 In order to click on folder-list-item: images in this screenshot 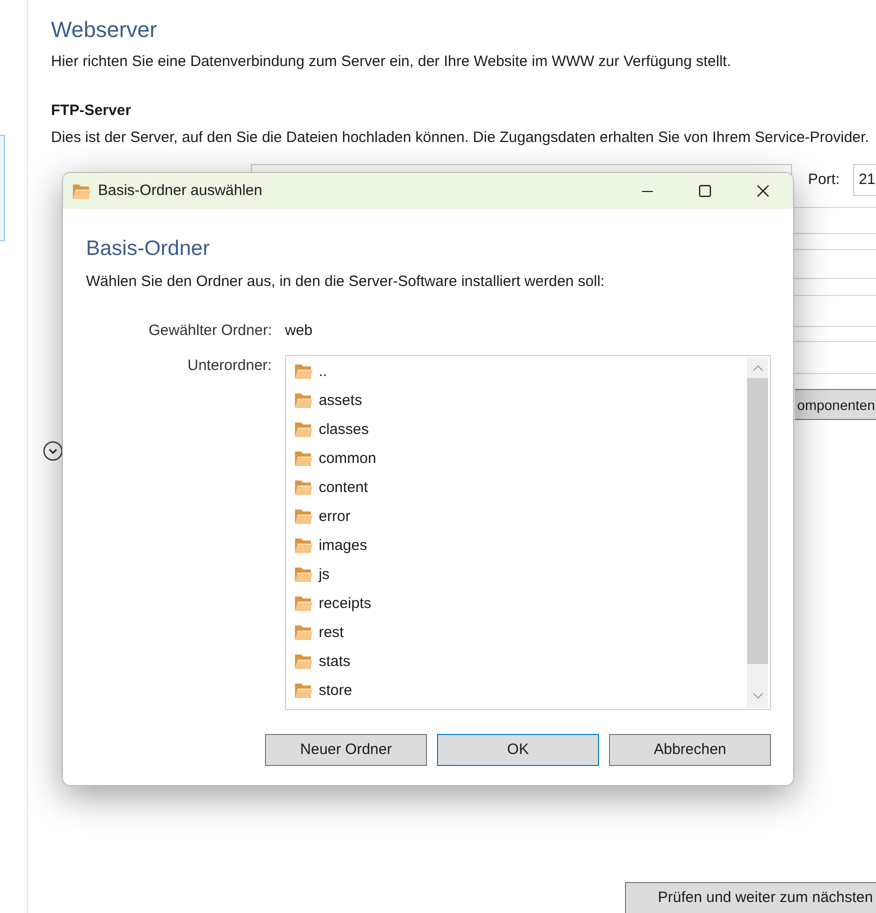, I will do `click(516, 545)`.